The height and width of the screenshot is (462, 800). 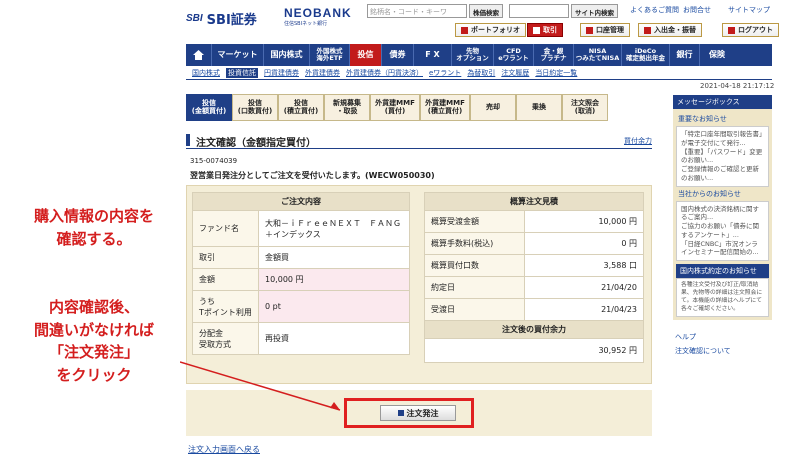 What do you see at coordinates (654, 10) in the screenshot?
I see `faq-link: よくあるご質問` at bounding box center [654, 10].